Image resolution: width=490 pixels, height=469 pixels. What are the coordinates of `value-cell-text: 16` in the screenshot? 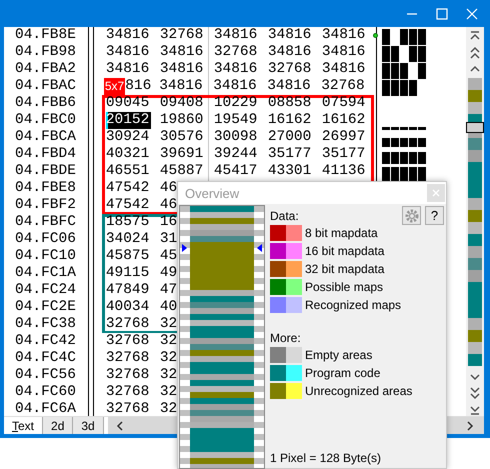 It's located at (169, 222).